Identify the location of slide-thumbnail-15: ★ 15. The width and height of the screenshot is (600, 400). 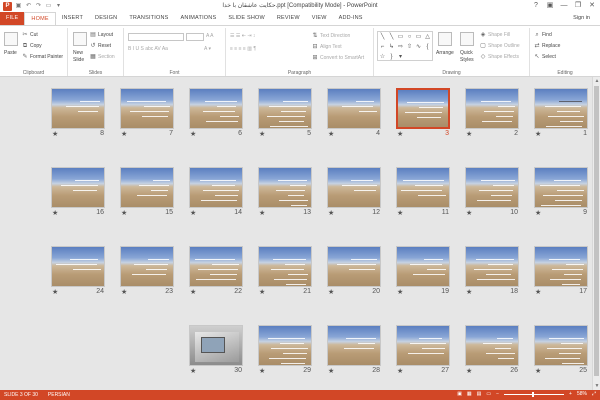
(147, 193).